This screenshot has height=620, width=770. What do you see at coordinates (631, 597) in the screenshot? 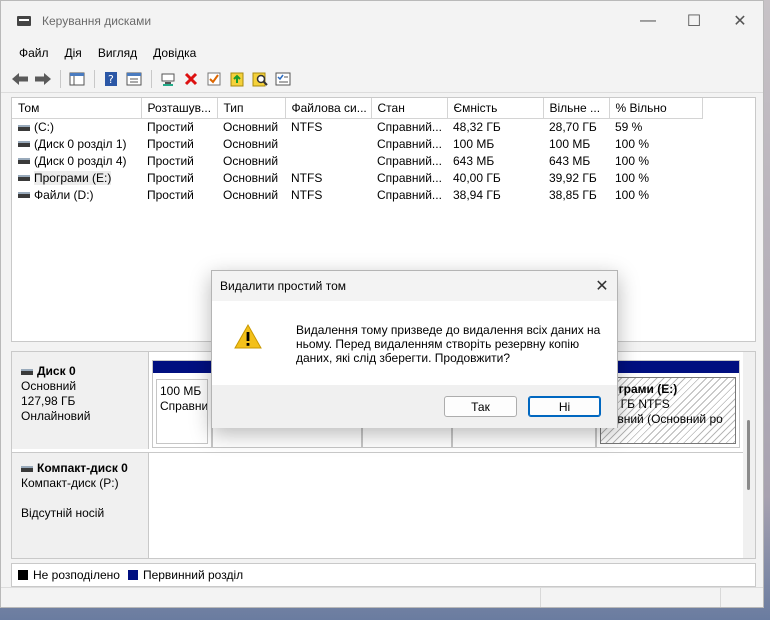
I see `status-pane` at bounding box center [631, 597].